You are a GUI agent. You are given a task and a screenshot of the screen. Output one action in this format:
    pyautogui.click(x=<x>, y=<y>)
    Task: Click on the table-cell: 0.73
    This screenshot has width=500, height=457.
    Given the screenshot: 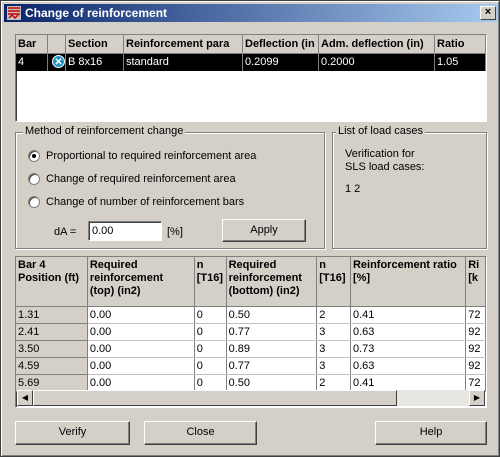 What is the action you would take?
    pyautogui.click(x=408, y=349)
    